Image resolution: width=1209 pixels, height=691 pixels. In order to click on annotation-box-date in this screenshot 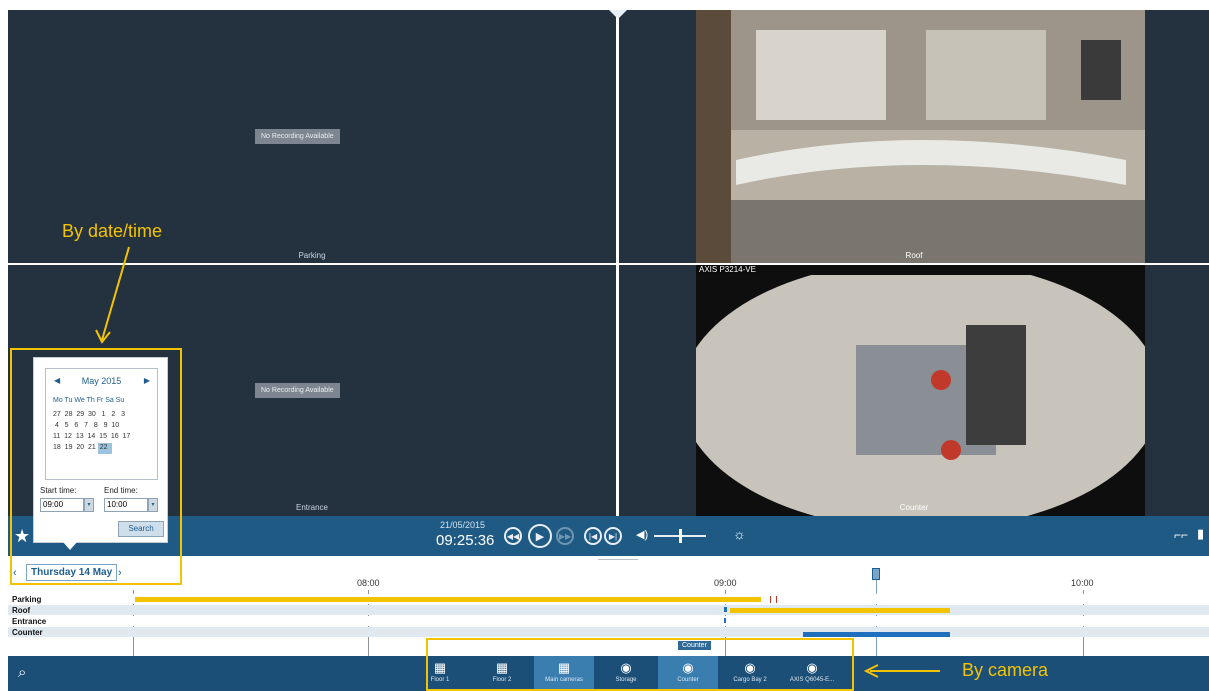, I will do `click(96, 466)`.